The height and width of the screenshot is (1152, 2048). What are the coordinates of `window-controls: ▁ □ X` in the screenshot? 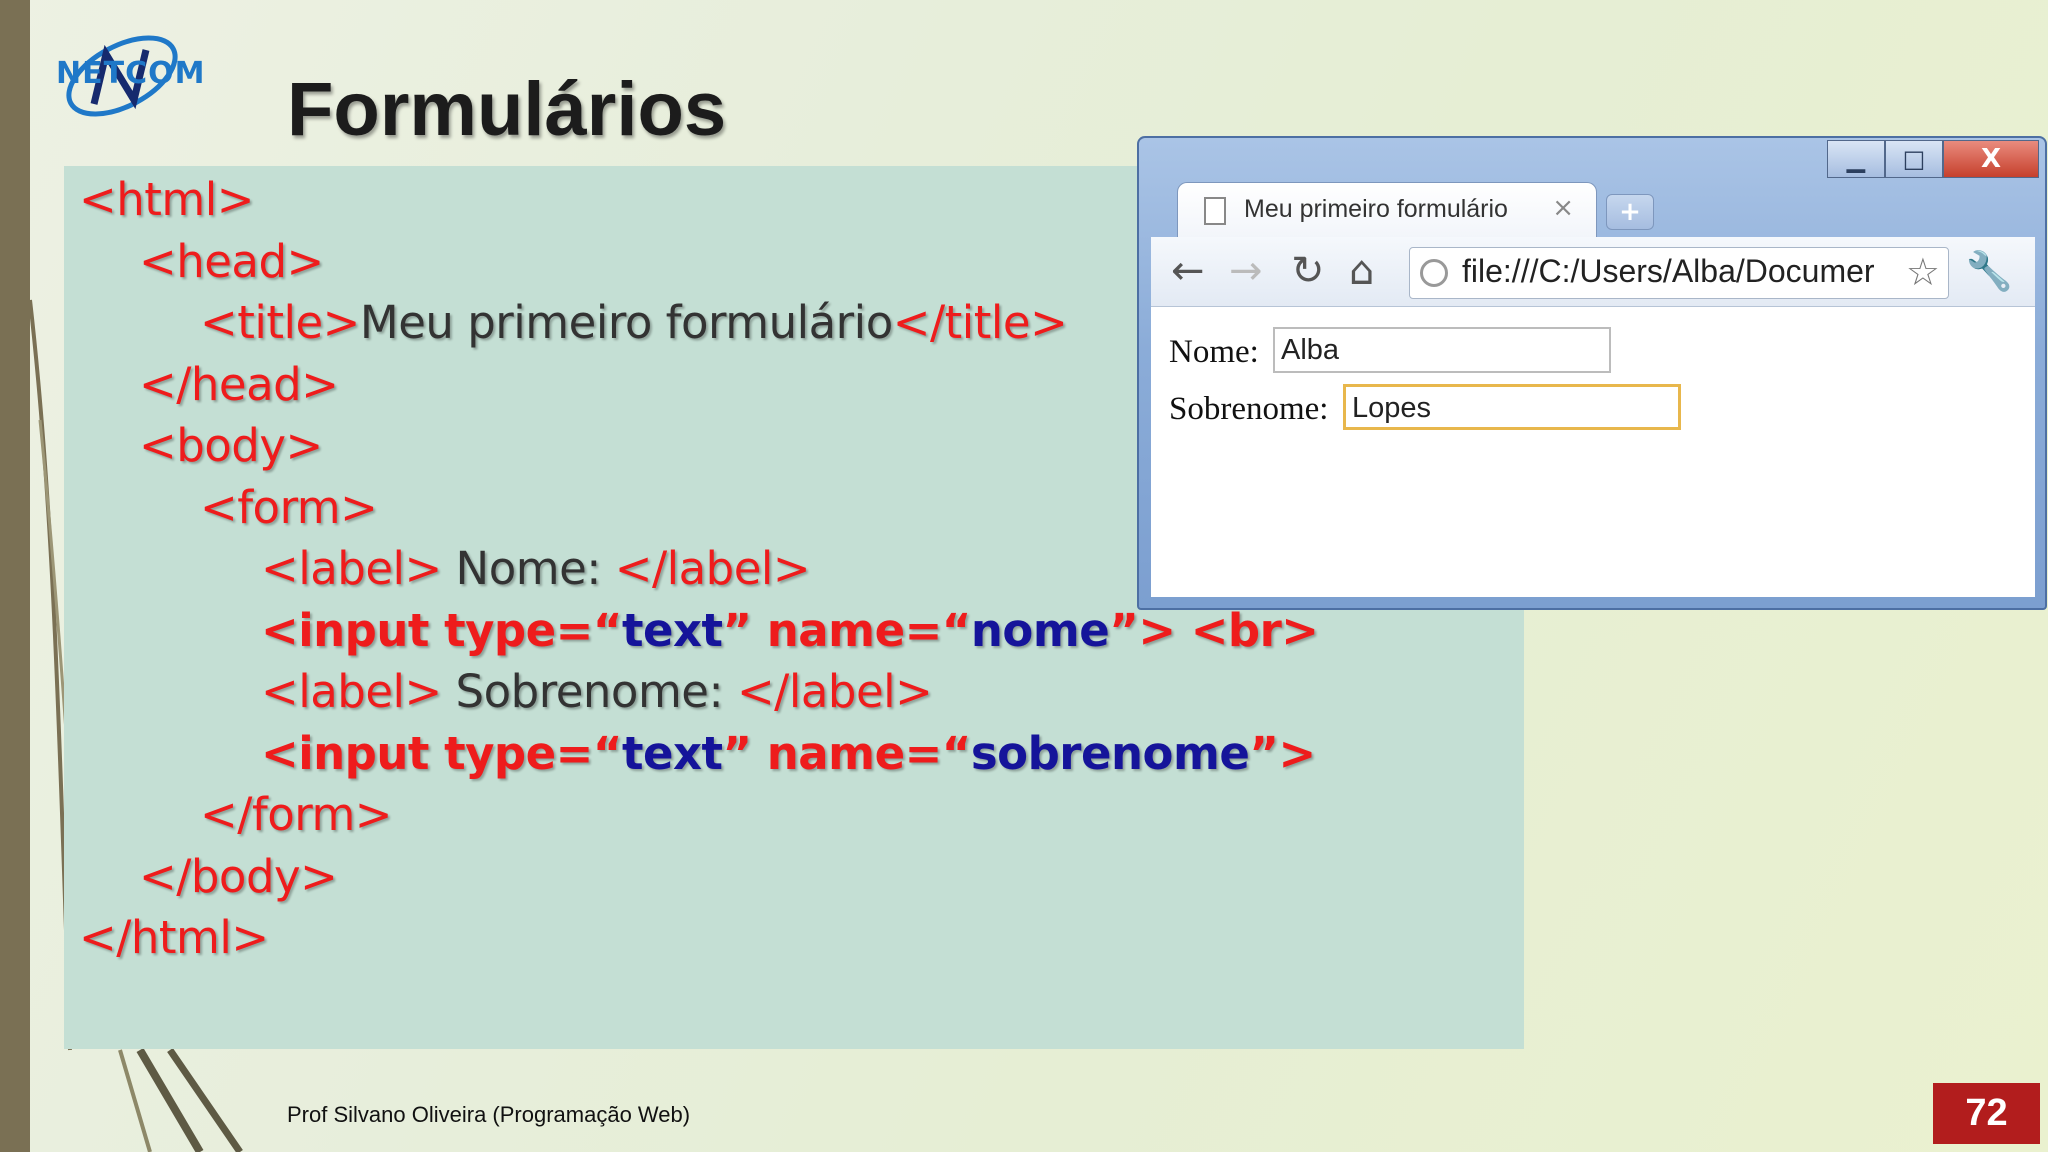 It's located at (1933, 160).